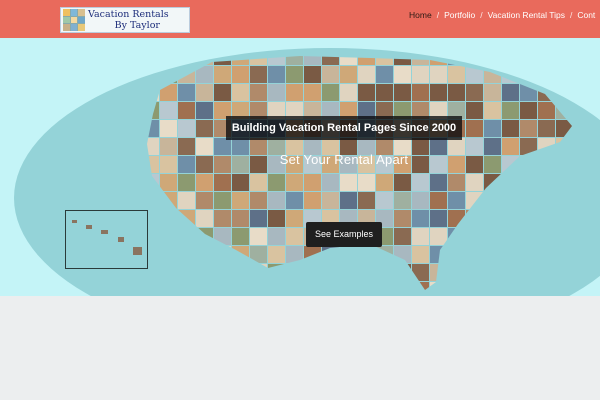  What do you see at coordinates (420, 15) in the screenshot?
I see `nav-home: Home` at bounding box center [420, 15].